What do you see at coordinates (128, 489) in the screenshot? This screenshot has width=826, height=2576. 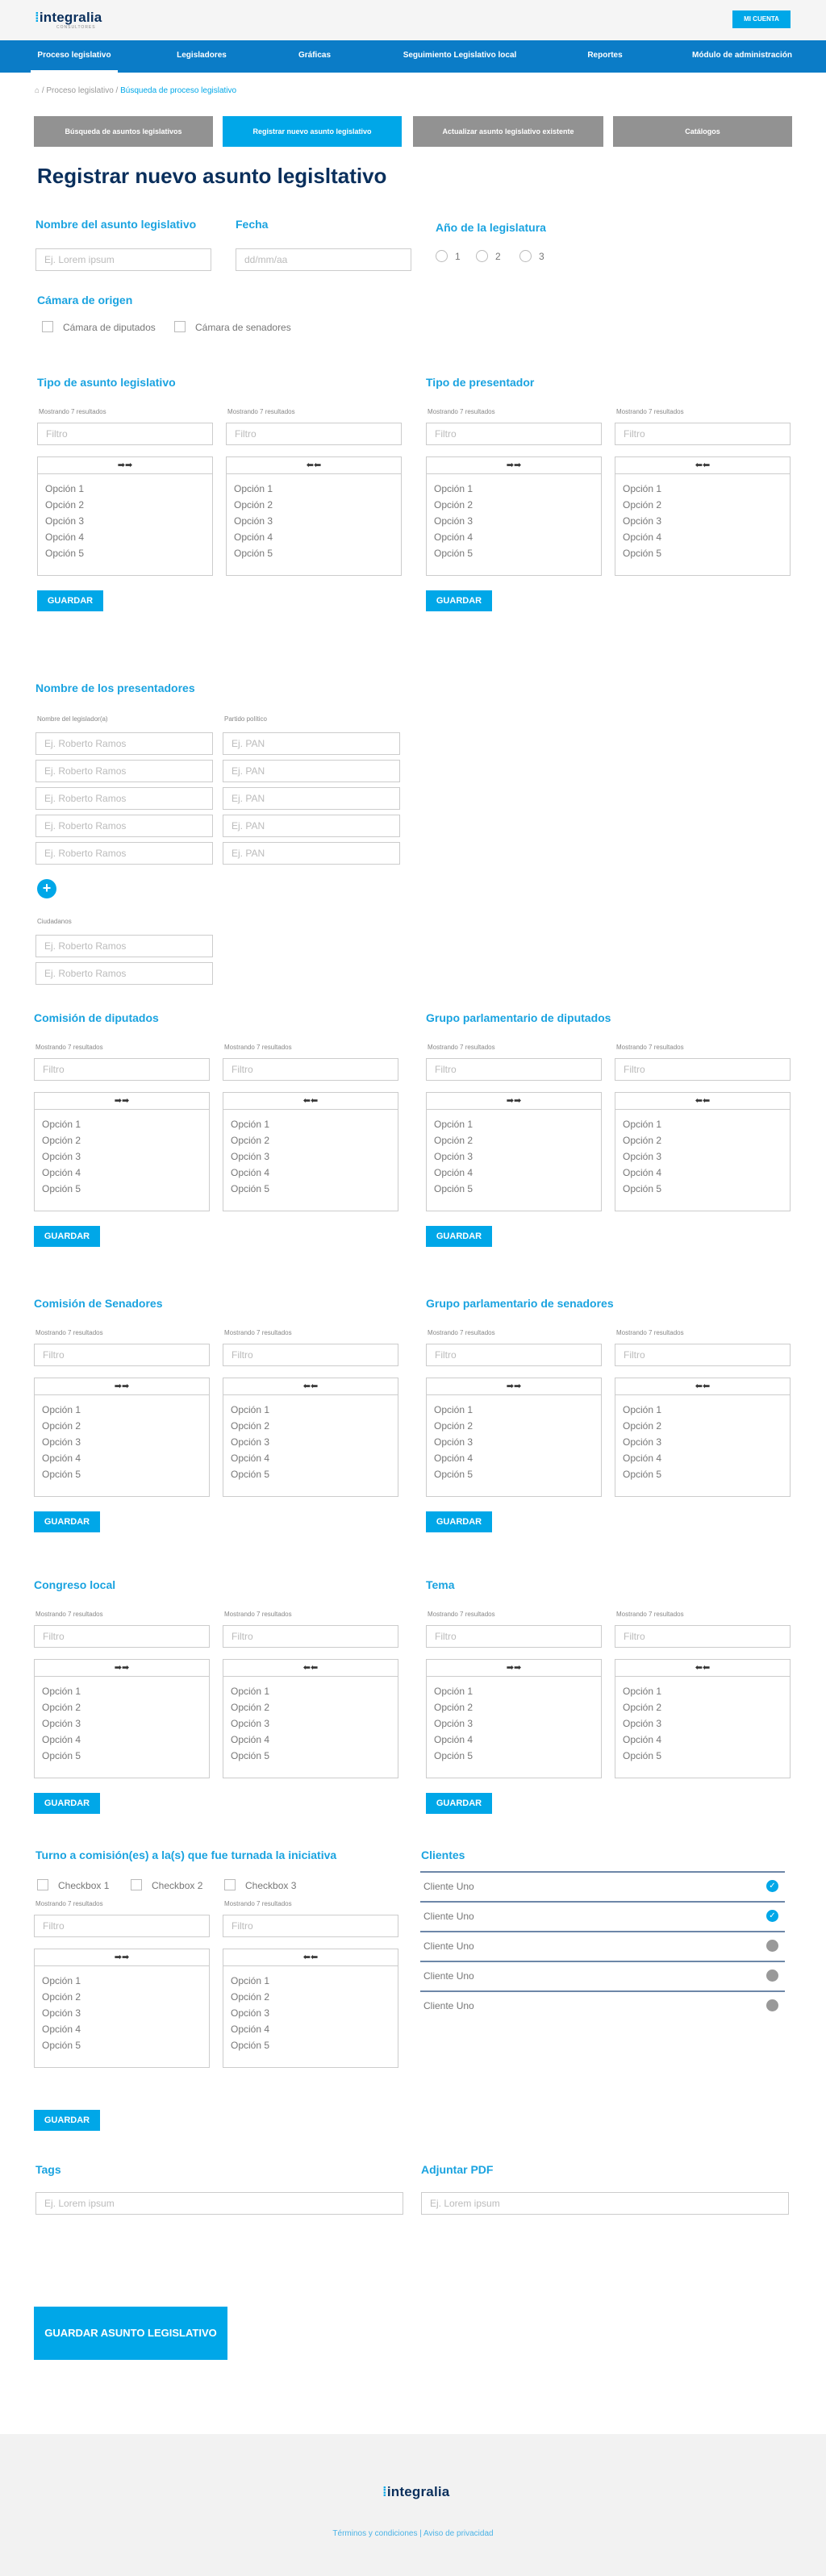 I see `tipo_asunto-option-0-1: Opción 1` at bounding box center [128, 489].